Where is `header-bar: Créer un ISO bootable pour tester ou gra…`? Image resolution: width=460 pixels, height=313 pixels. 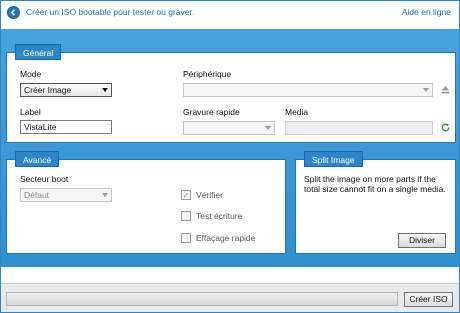
header-bar: Créer un ISO bootable pour tester ou gra… is located at coordinates (230, 15).